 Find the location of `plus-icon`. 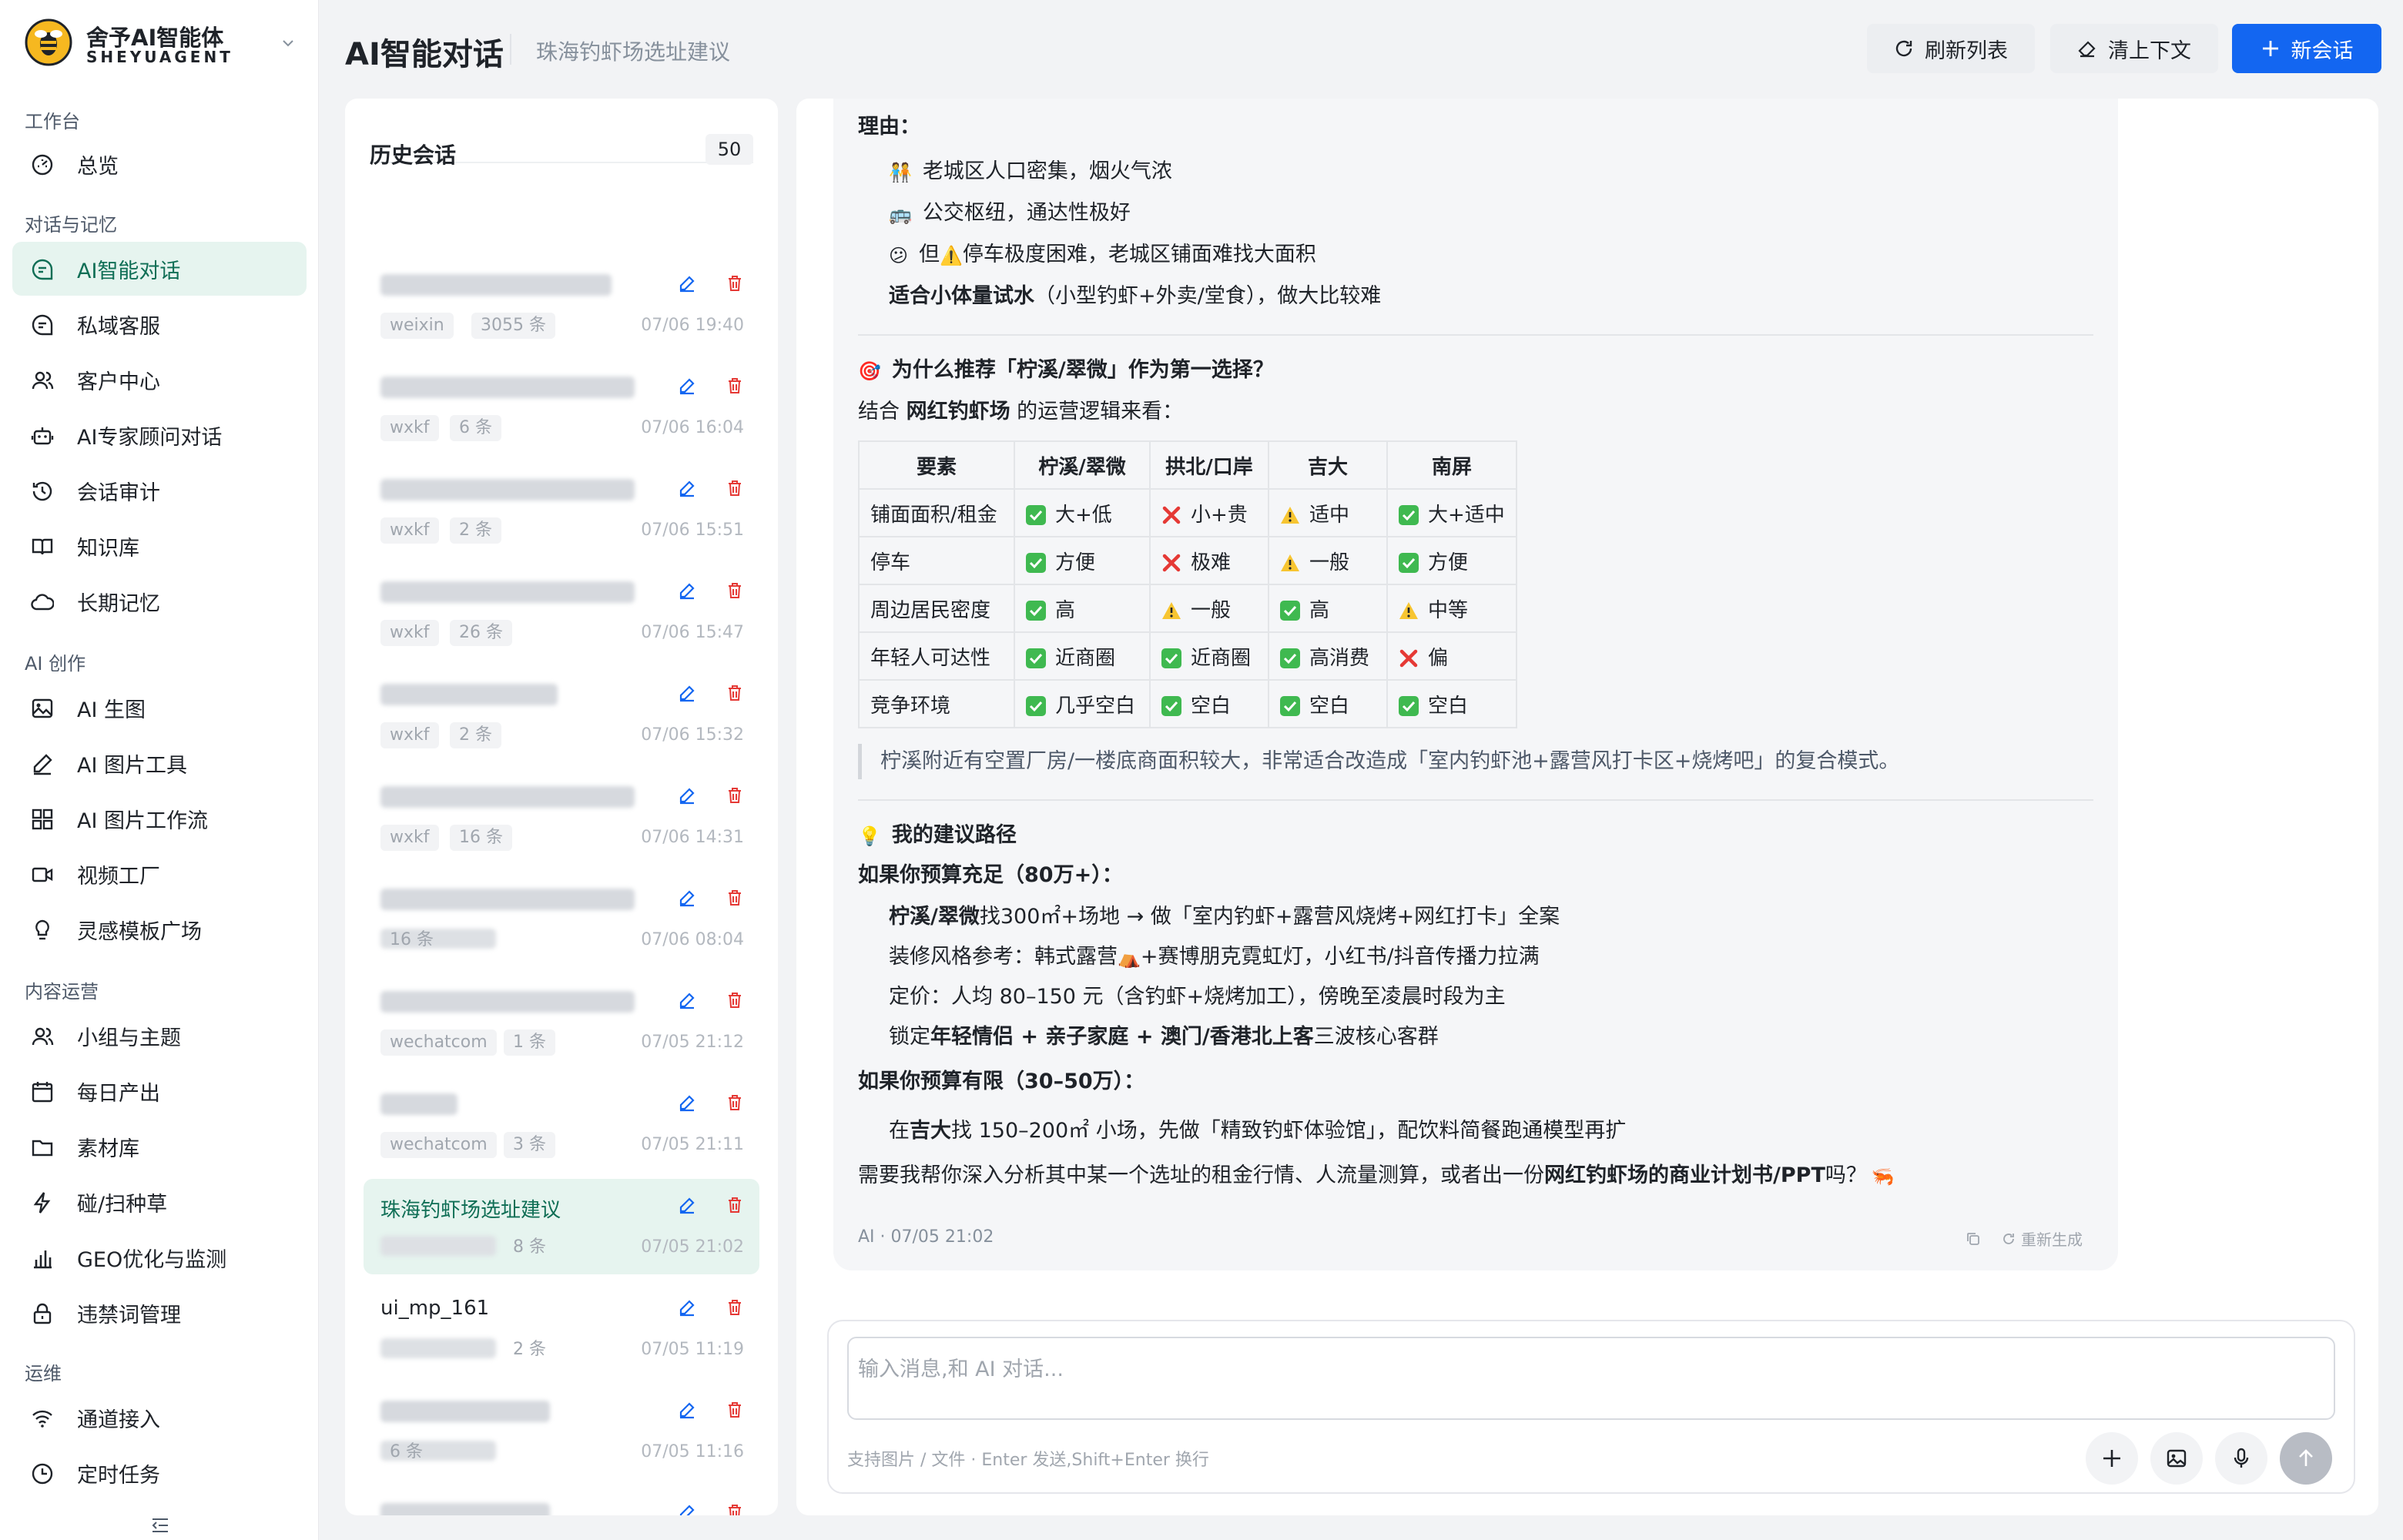

plus-icon is located at coordinates (2112, 1458).